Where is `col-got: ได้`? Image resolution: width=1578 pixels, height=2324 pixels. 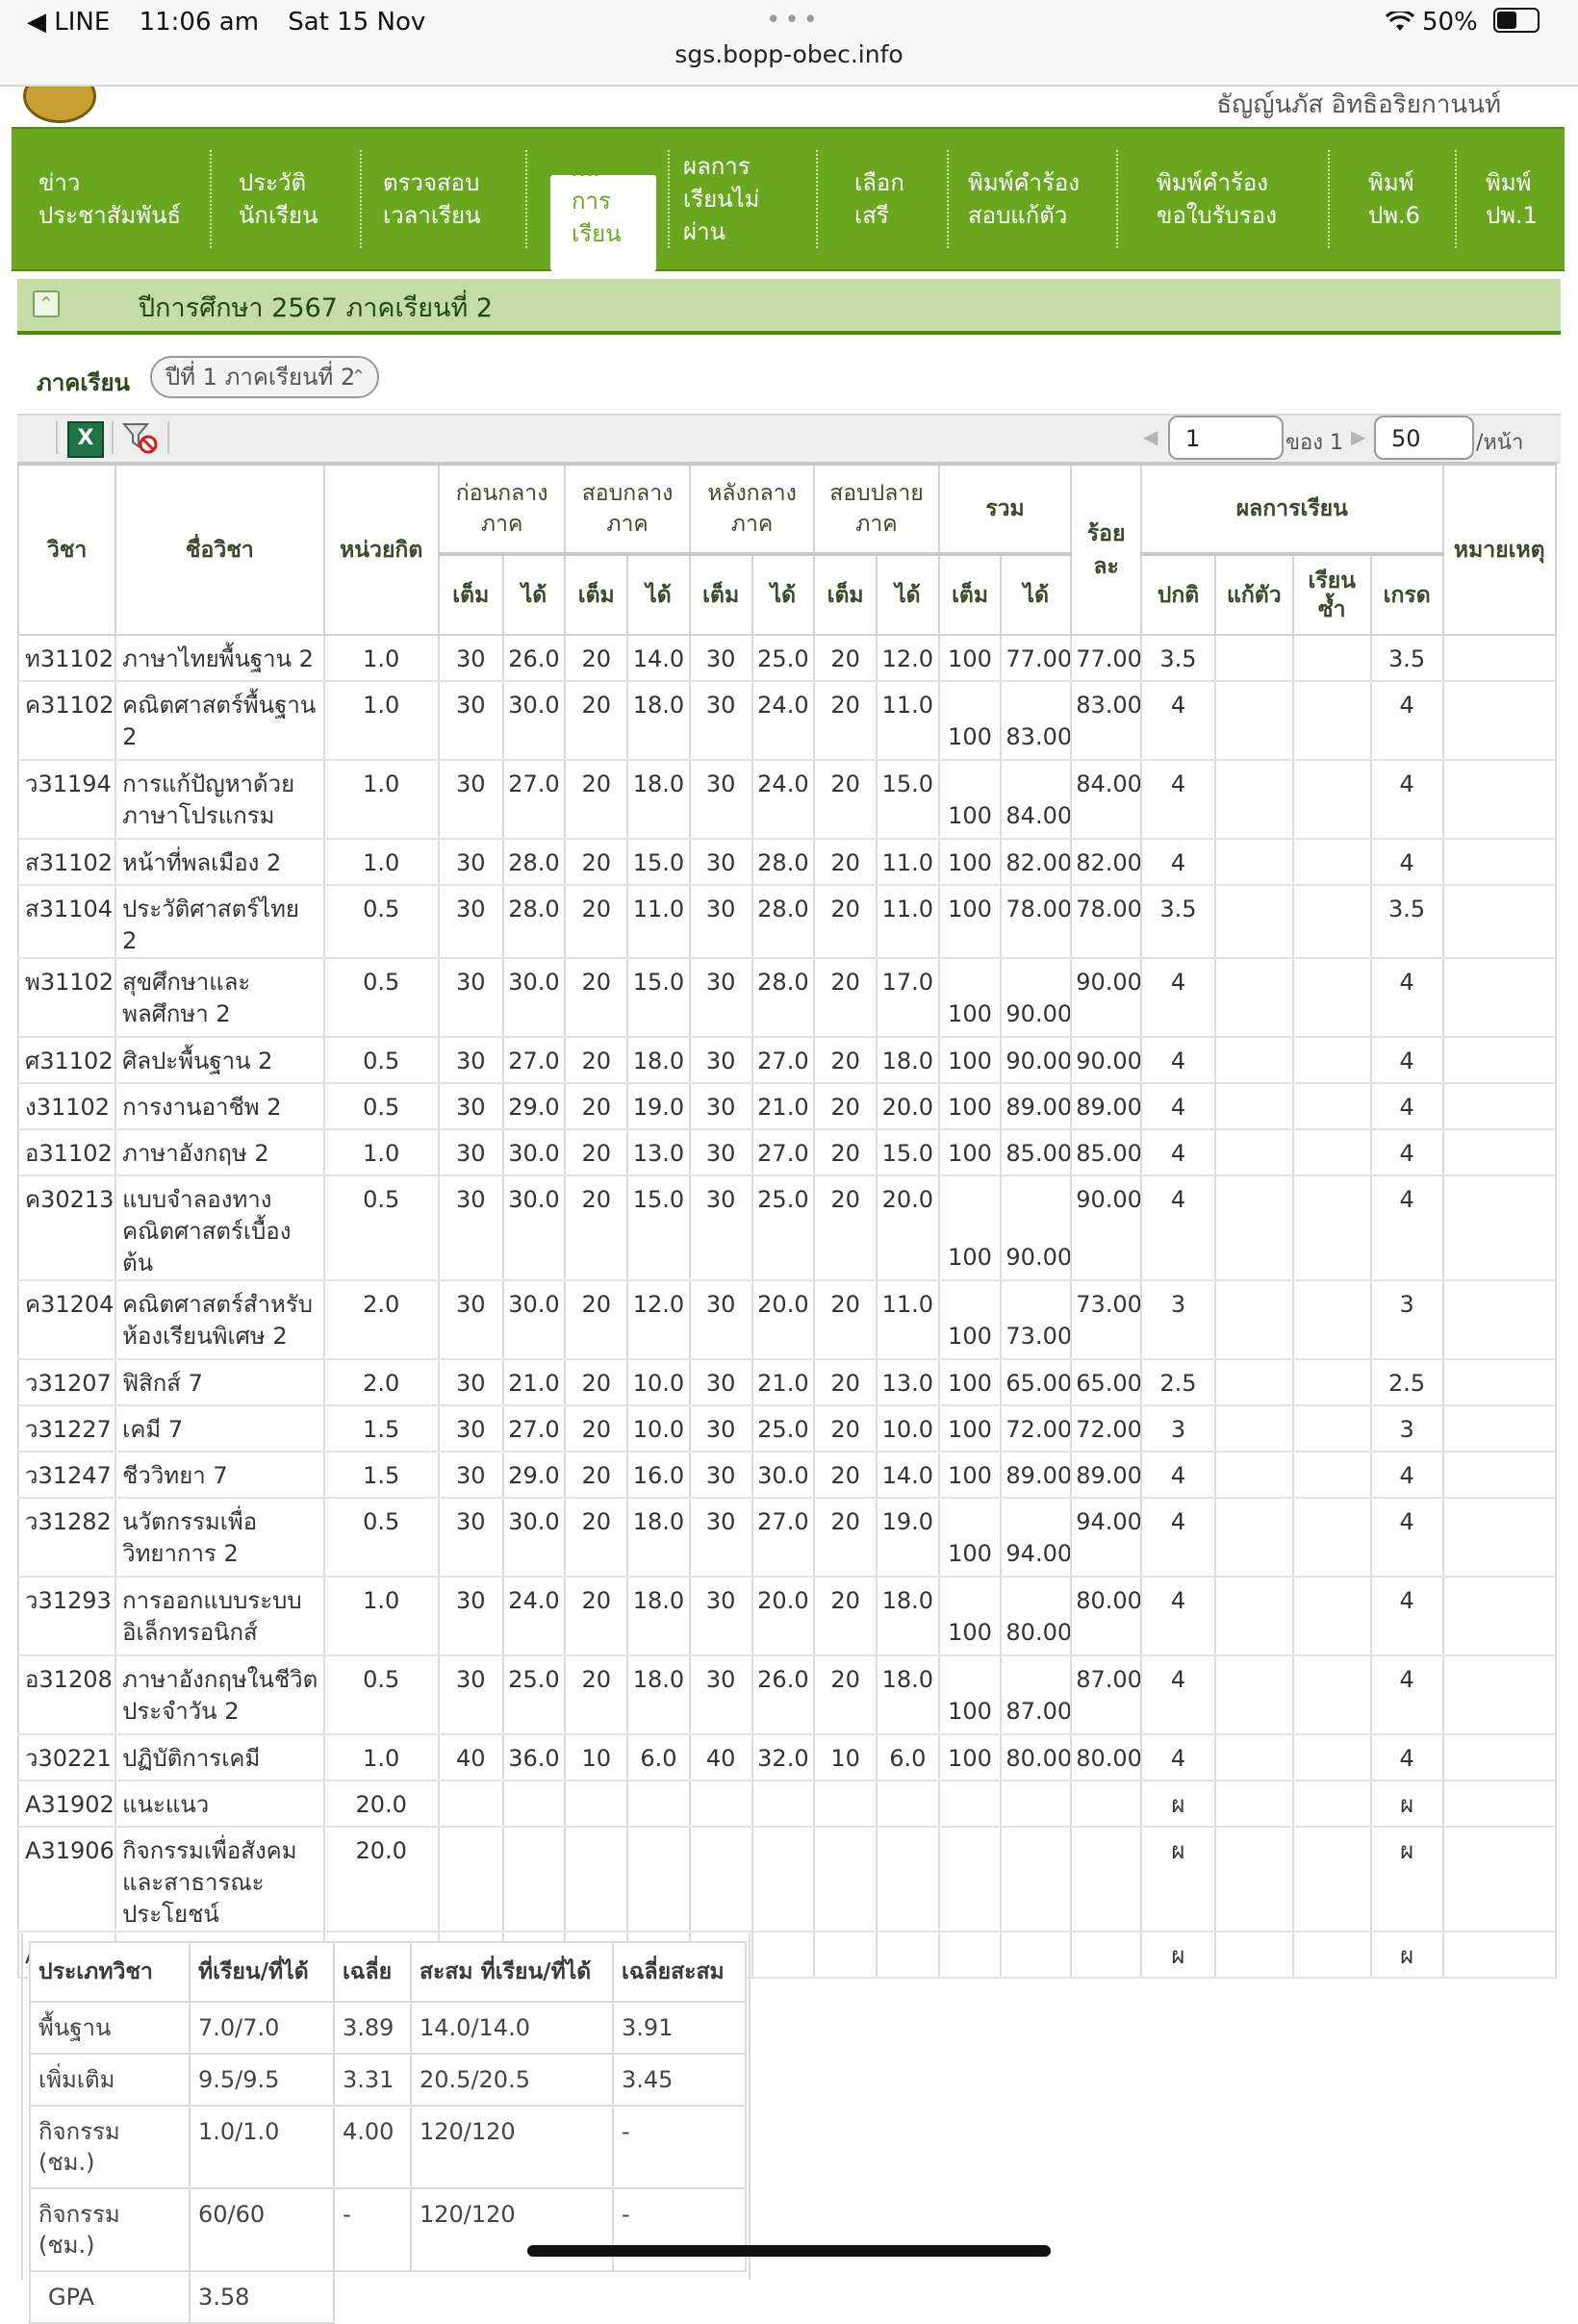
col-got: ได้ is located at coordinates (907, 594).